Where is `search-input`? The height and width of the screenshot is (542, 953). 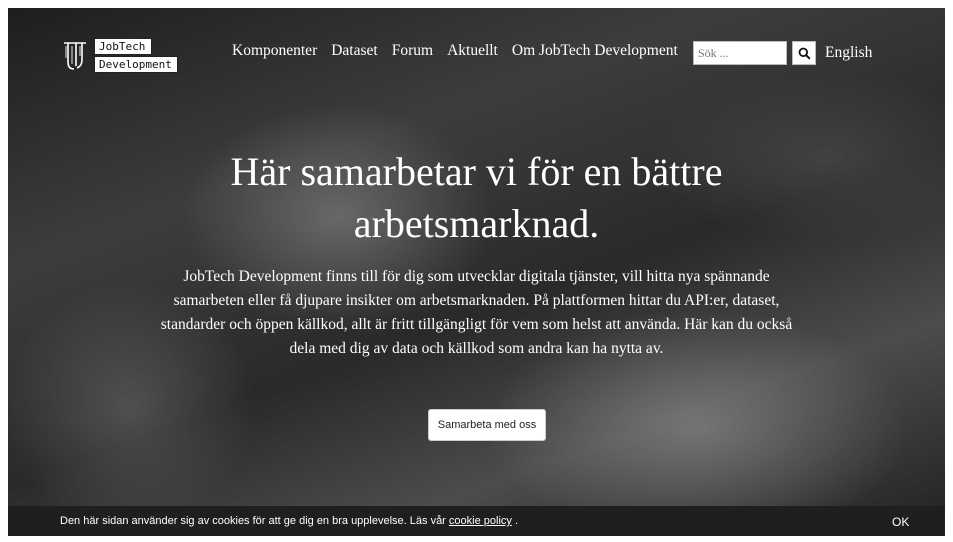 search-input is located at coordinates (740, 53).